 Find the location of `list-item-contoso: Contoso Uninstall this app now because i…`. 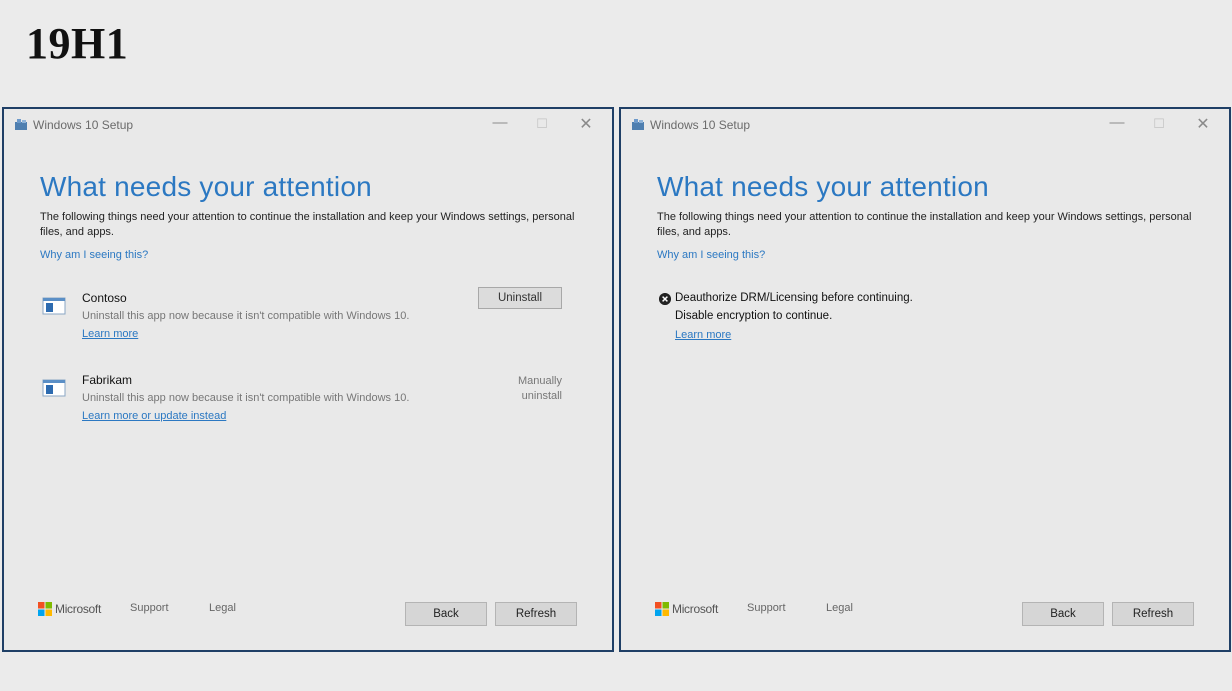

list-item-contoso: Contoso Uninstall this app now because i… is located at coordinates (308, 314).